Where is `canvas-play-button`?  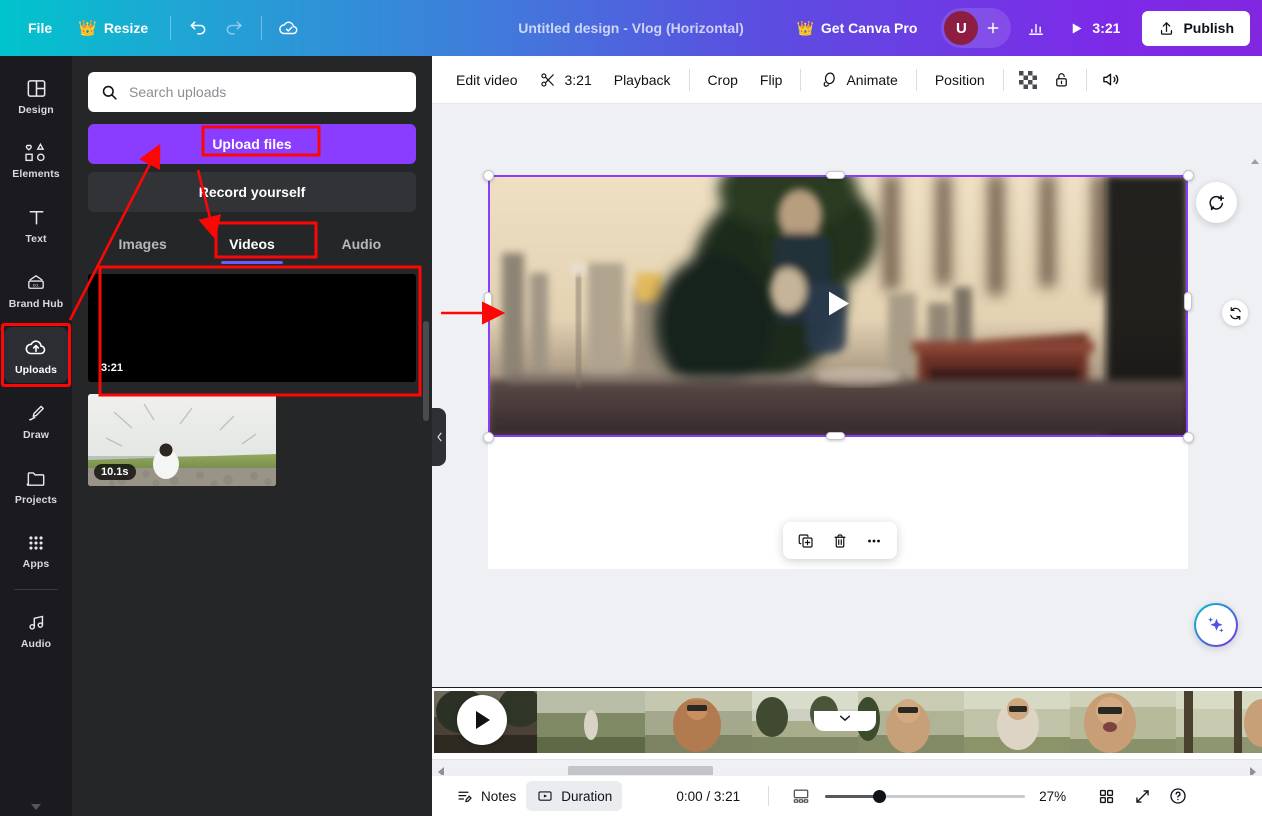 canvas-play-button is located at coordinates (838, 306).